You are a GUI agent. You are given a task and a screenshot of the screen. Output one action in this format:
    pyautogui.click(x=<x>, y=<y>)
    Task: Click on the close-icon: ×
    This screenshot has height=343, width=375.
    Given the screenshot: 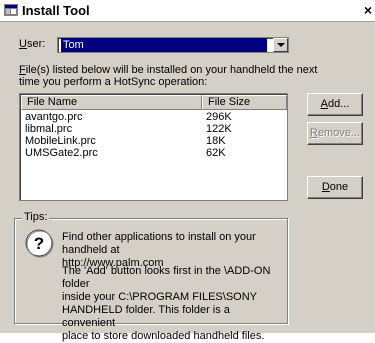 What is the action you would take?
    pyautogui.click(x=368, y=10)
    